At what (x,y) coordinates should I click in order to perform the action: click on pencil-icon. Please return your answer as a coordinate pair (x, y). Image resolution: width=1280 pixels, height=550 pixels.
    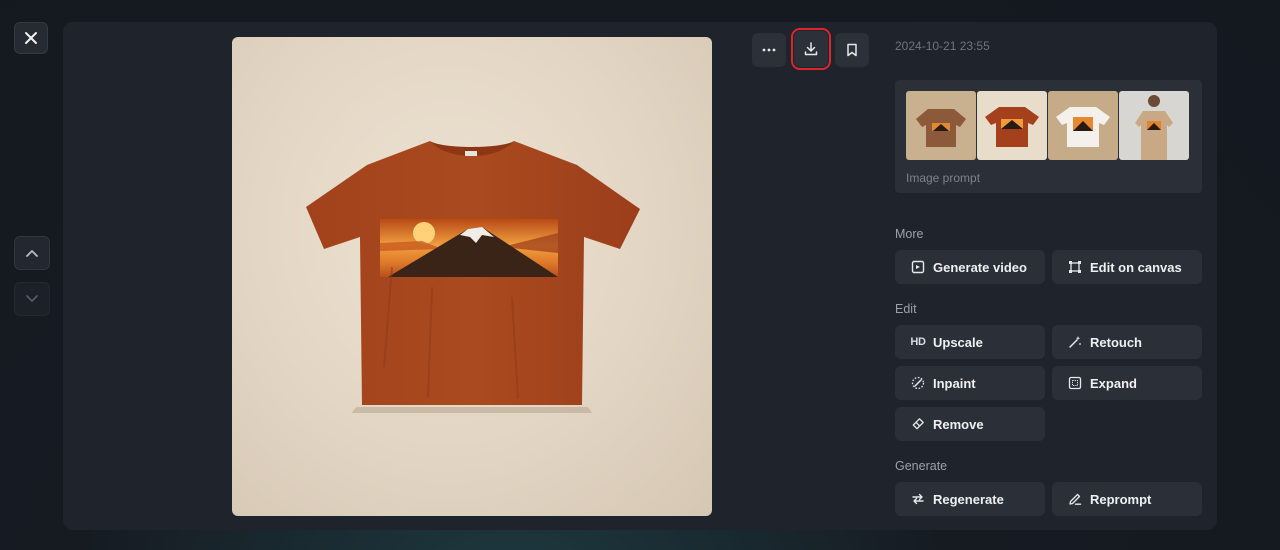
    Looking at the image, I should click on (1075, 499).